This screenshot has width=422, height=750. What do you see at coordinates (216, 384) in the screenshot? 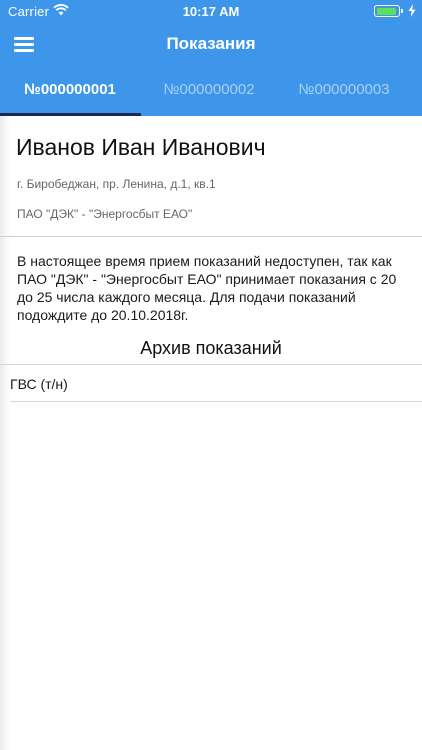
I see `list-item-meter: ГВС (т/н)` at bounding box center [216, 384].